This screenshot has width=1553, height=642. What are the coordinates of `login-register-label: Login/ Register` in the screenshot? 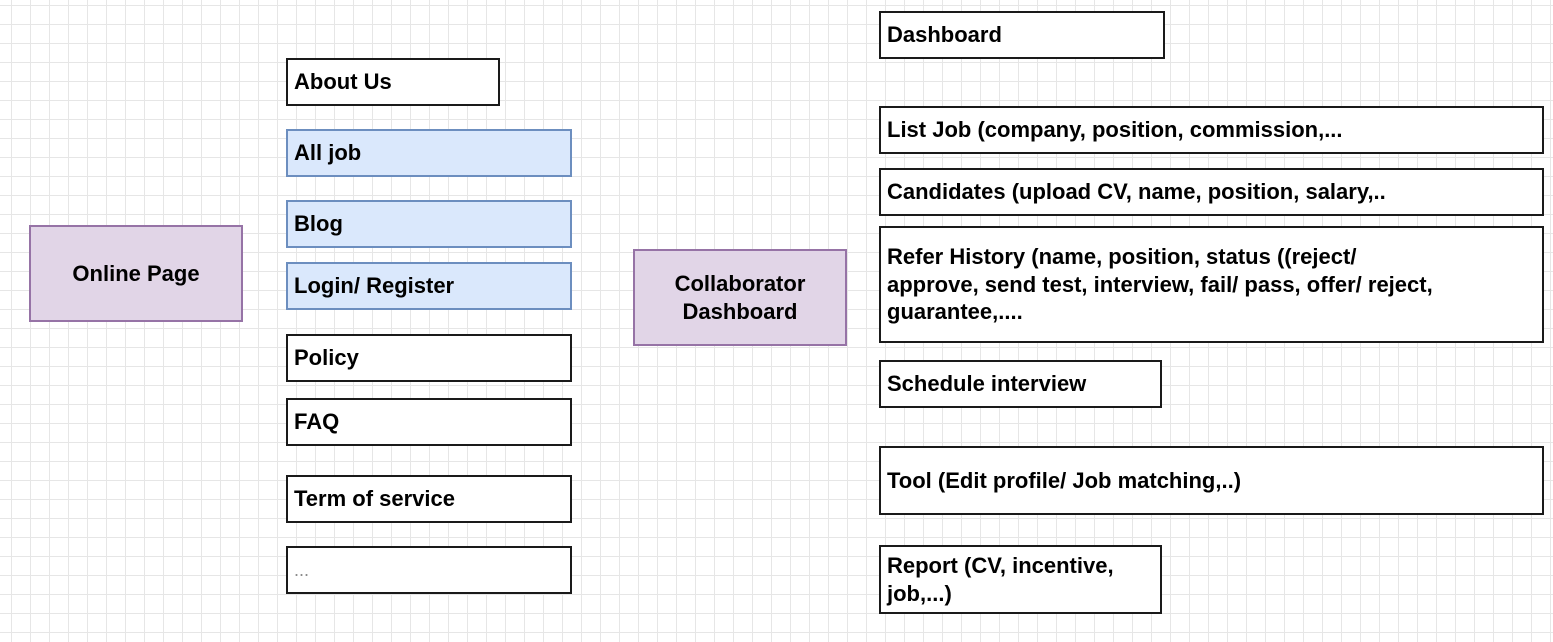 It's located at (374, 286).